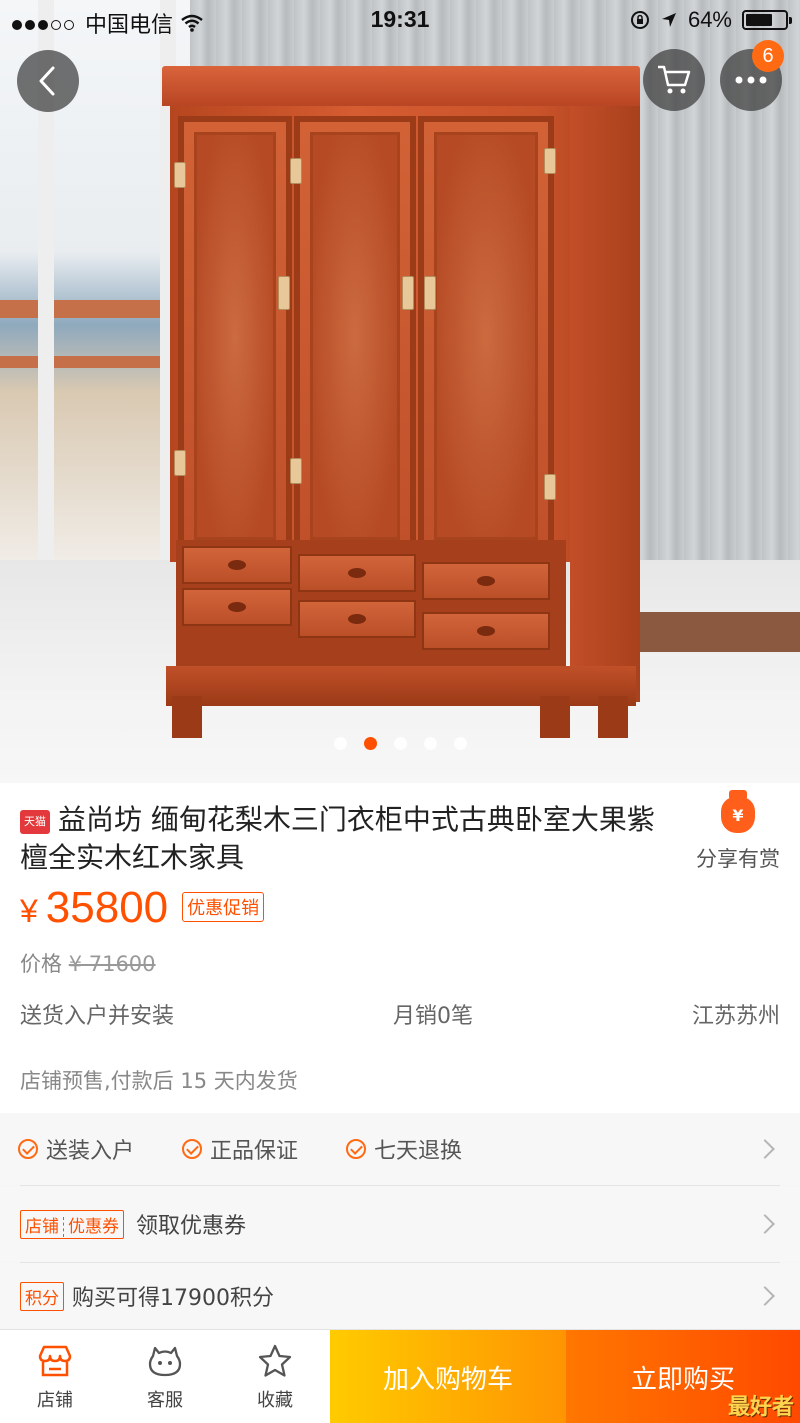 The height and width of the screenshot is (1423, 800). What do you see at coordinates (751, 80) in the screenshot?
I see `more-dots-icon` at bounding box center [751, 80].